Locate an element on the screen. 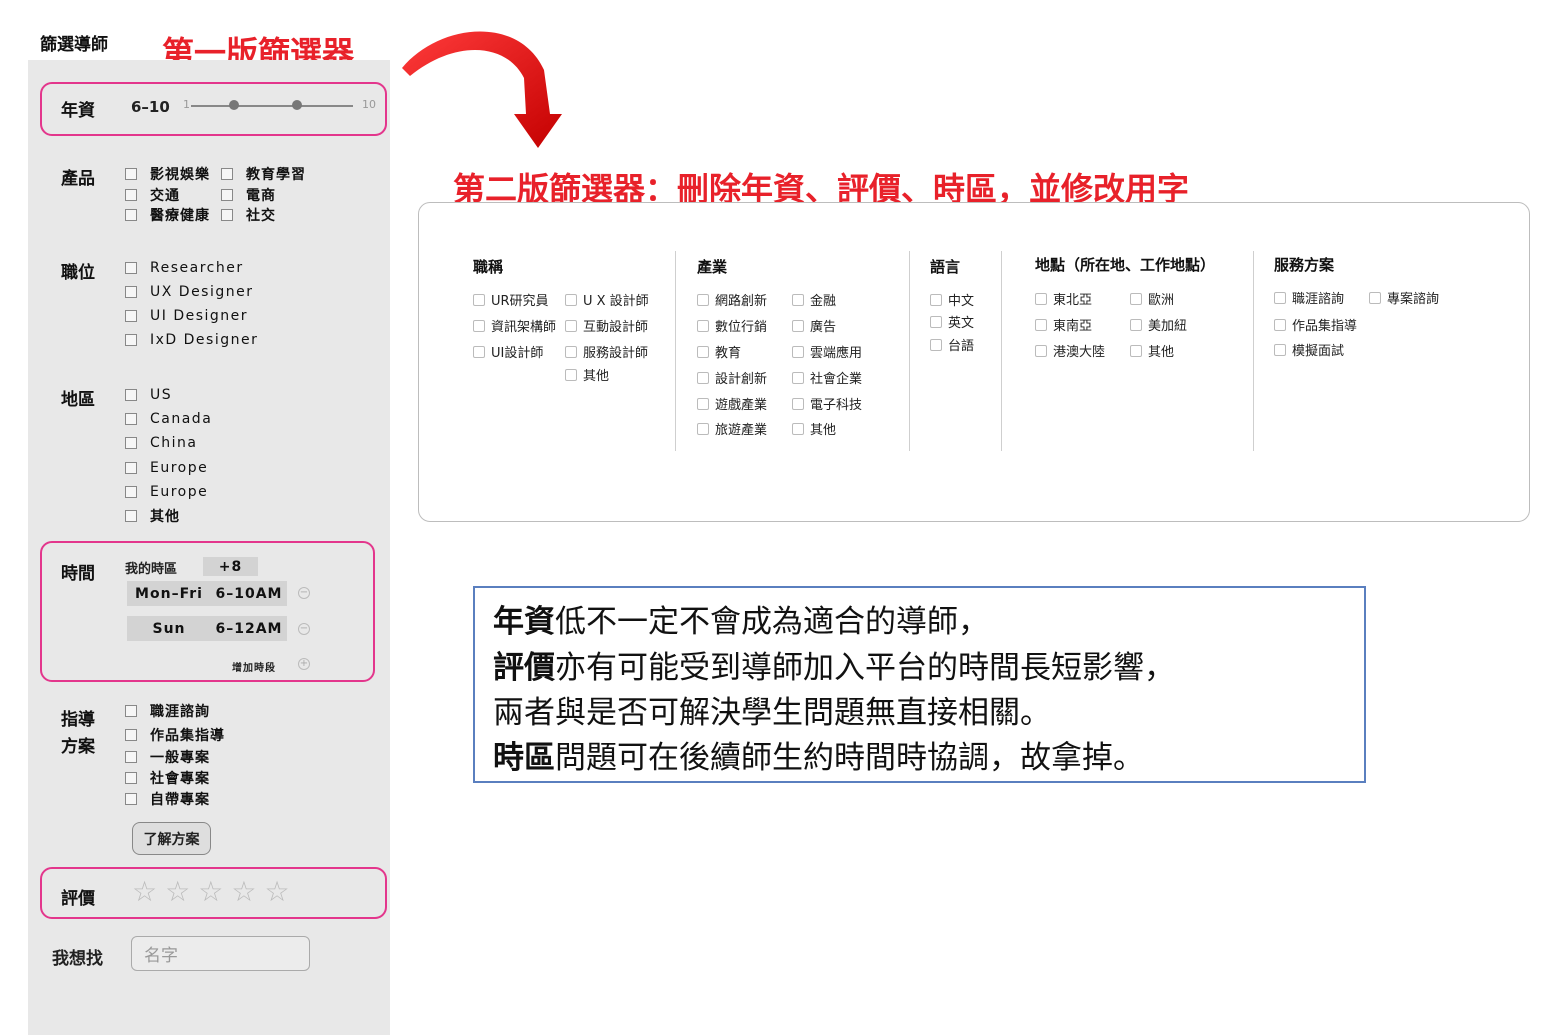  industry-option: 旅遊產業 is located at coordinates (732, 428).